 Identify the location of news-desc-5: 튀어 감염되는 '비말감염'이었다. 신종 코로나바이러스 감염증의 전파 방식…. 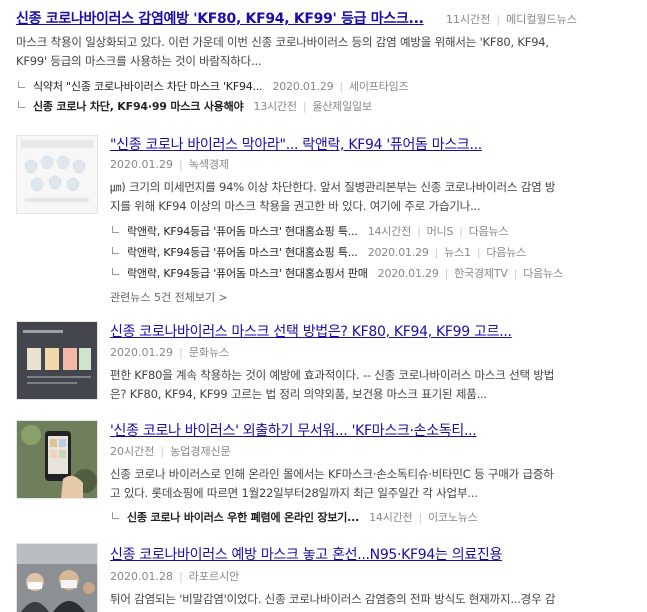
(372, 599).